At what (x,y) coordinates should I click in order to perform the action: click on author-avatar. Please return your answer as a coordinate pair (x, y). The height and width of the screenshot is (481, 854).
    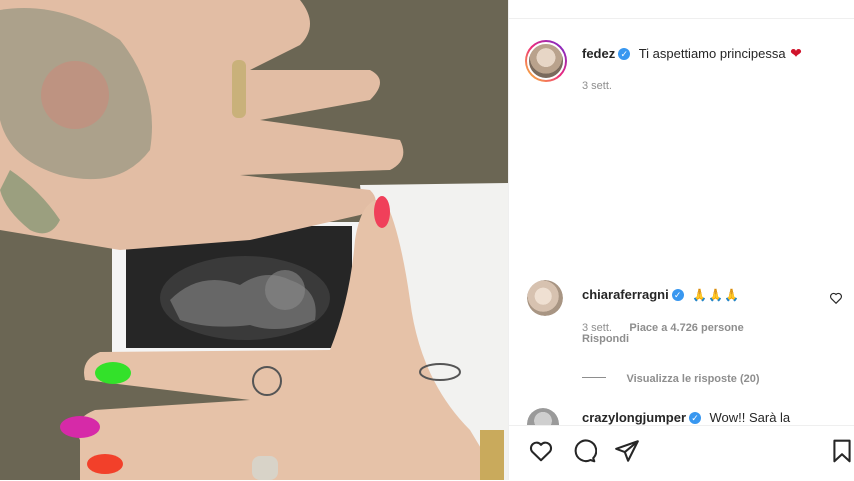
    Looking at the image, I should click on (546, 61).